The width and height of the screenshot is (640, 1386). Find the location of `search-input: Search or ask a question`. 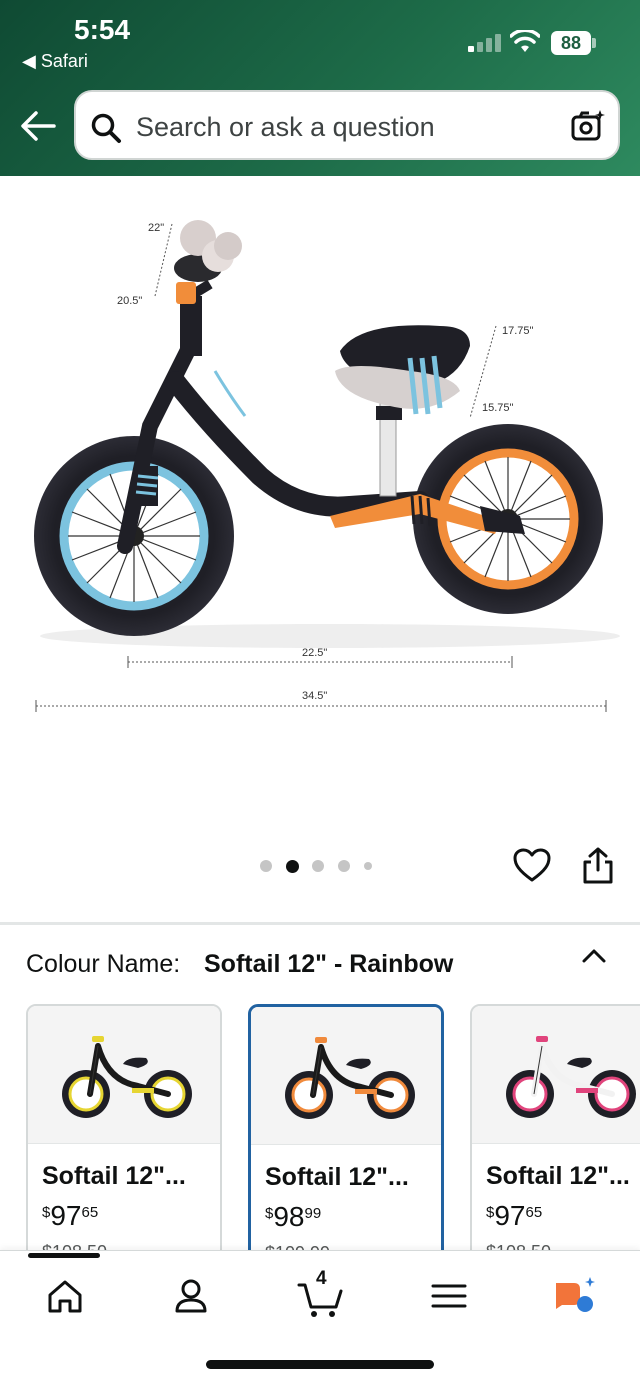

search-input: Search or ask a question is located at coordinates (285, 127).